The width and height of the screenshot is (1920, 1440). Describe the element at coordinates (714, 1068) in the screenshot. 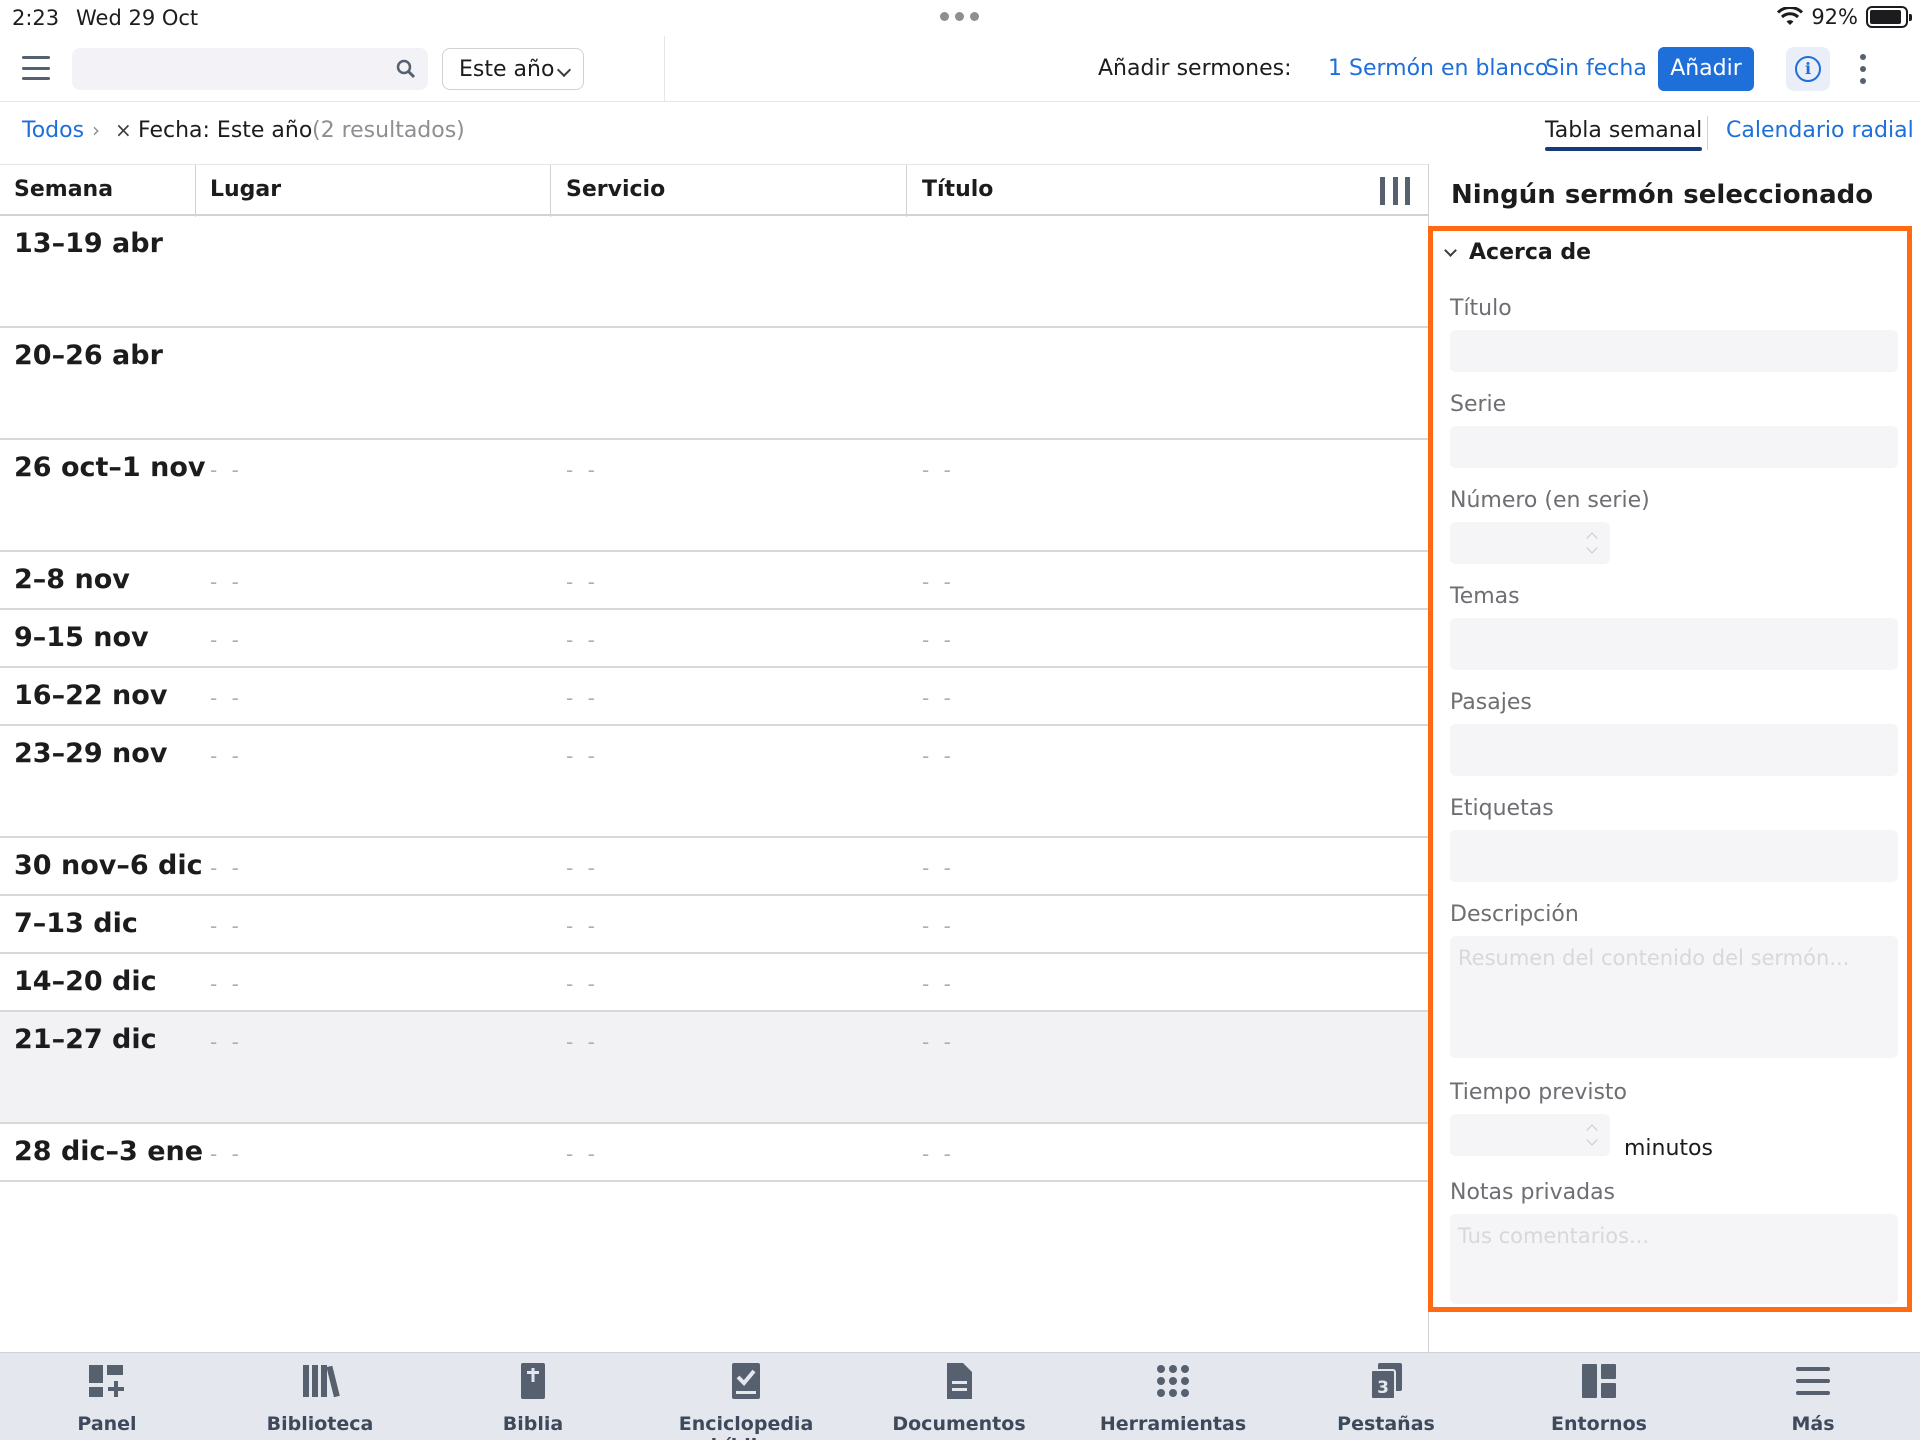

I see `table-row: 21–27 dic - - - - - -` at that location.